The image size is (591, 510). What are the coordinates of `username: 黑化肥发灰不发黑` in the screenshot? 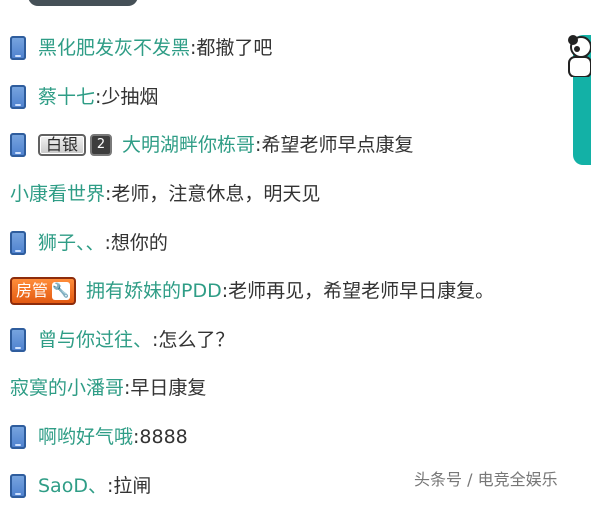 It's located at (114, 48).